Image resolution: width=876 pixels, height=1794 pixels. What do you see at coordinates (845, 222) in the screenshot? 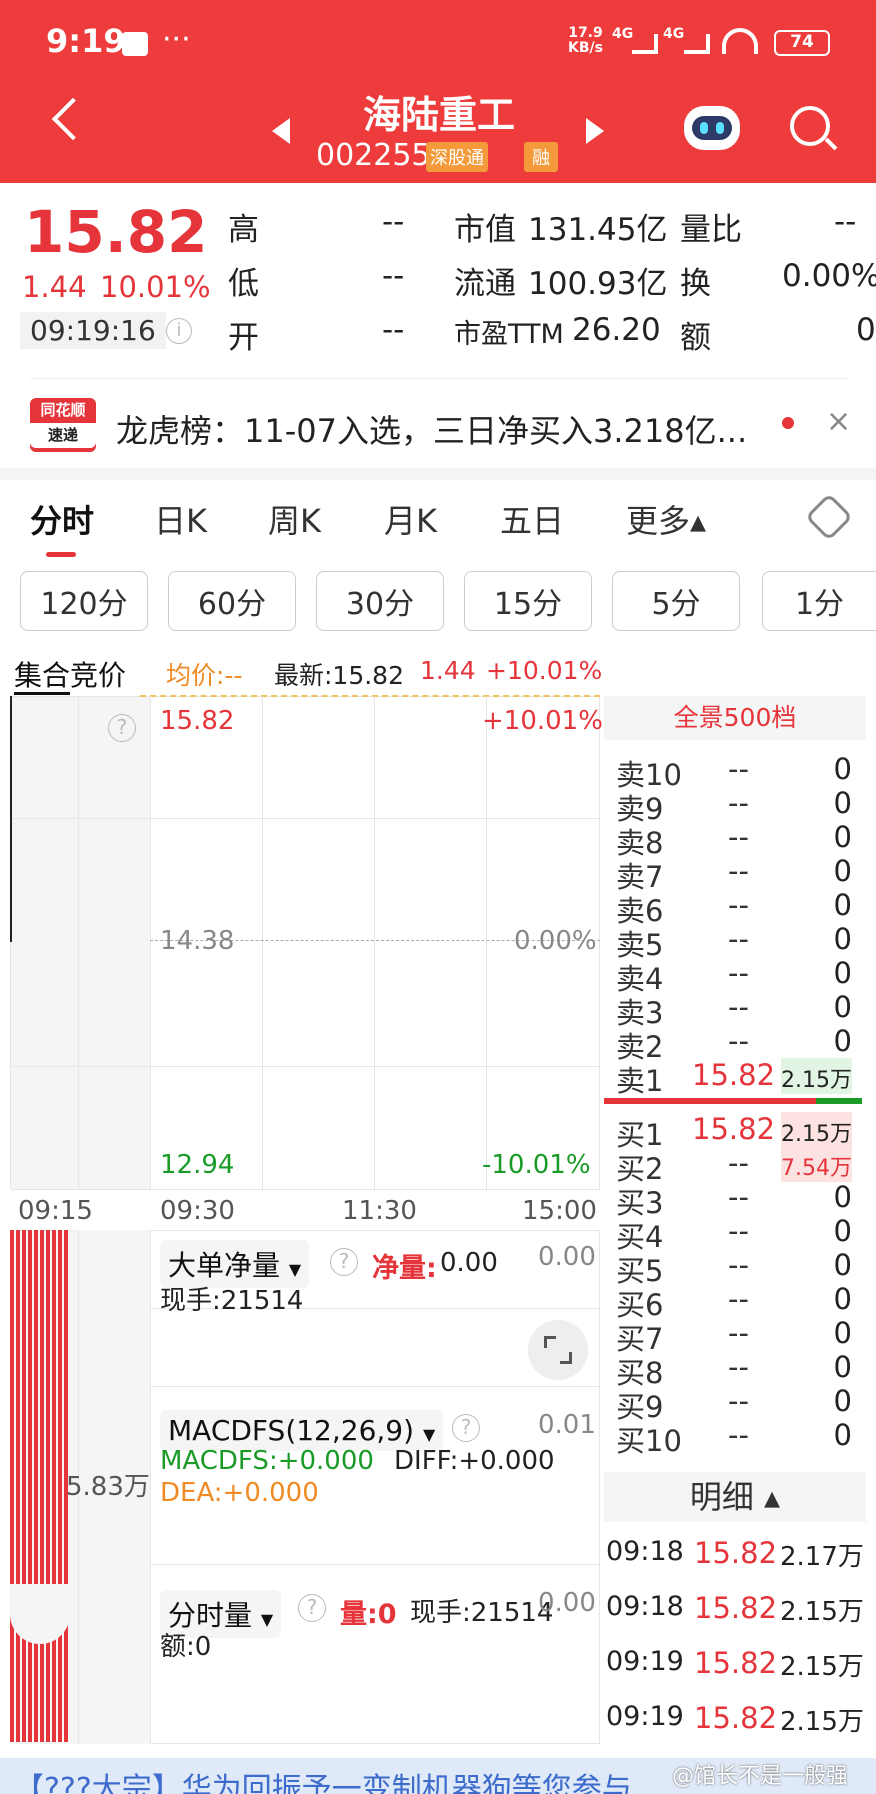
I see `vol-ratio-value: --` at bounding box center [845, 222].